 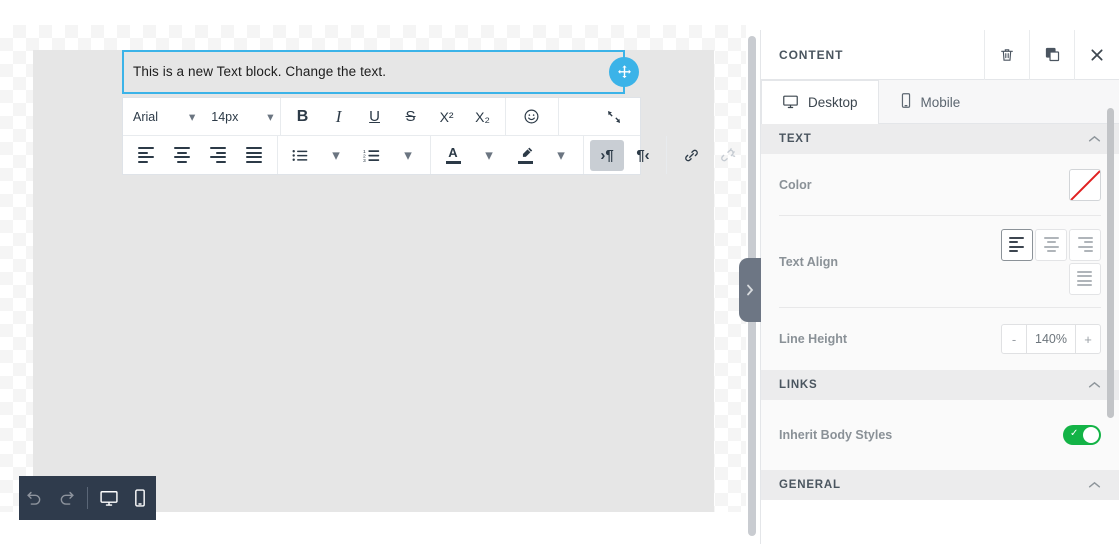 I want to click on underline-button: U, so click(x=375, y=116).